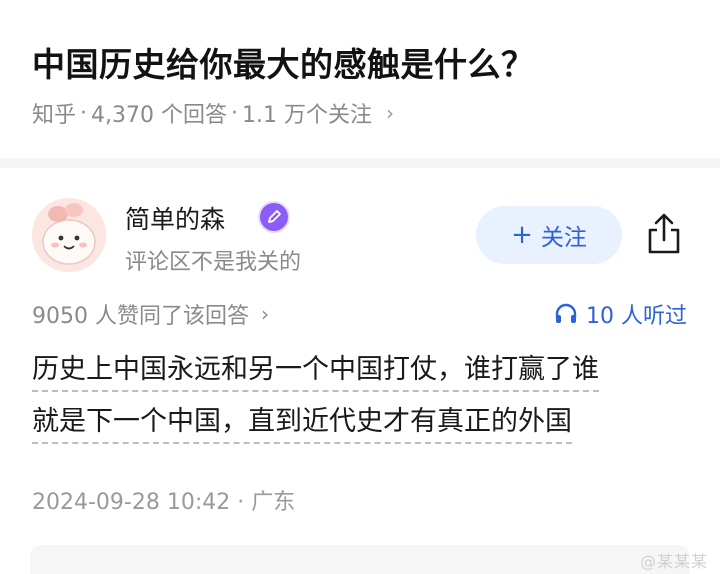 Image resolution: width=720 pixels, height=574 pixels. I want to click on source-label: 知乎, so click(54, 115).